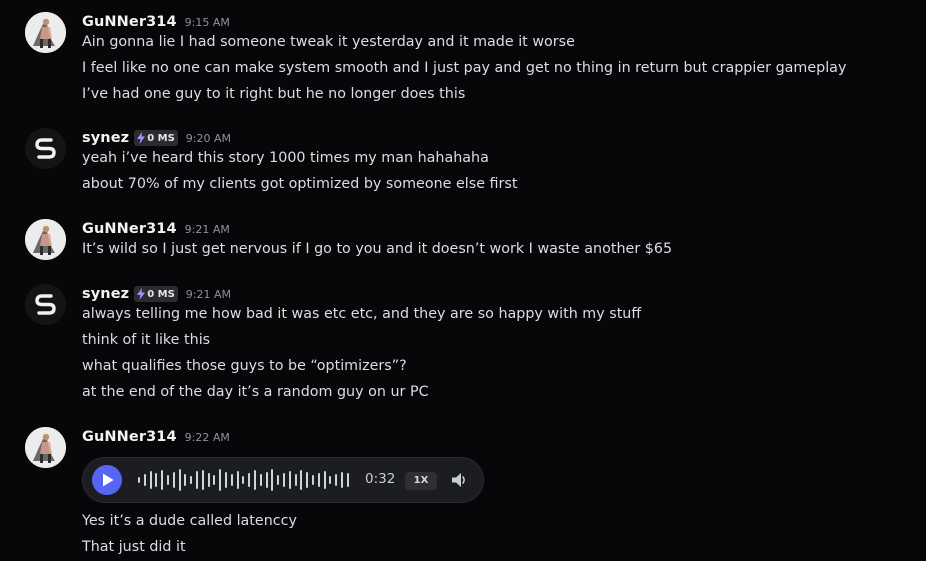 This screenshot has height=561, width=926. I want to click on voice-message-player: 0:32 1X, so click(283, 480).